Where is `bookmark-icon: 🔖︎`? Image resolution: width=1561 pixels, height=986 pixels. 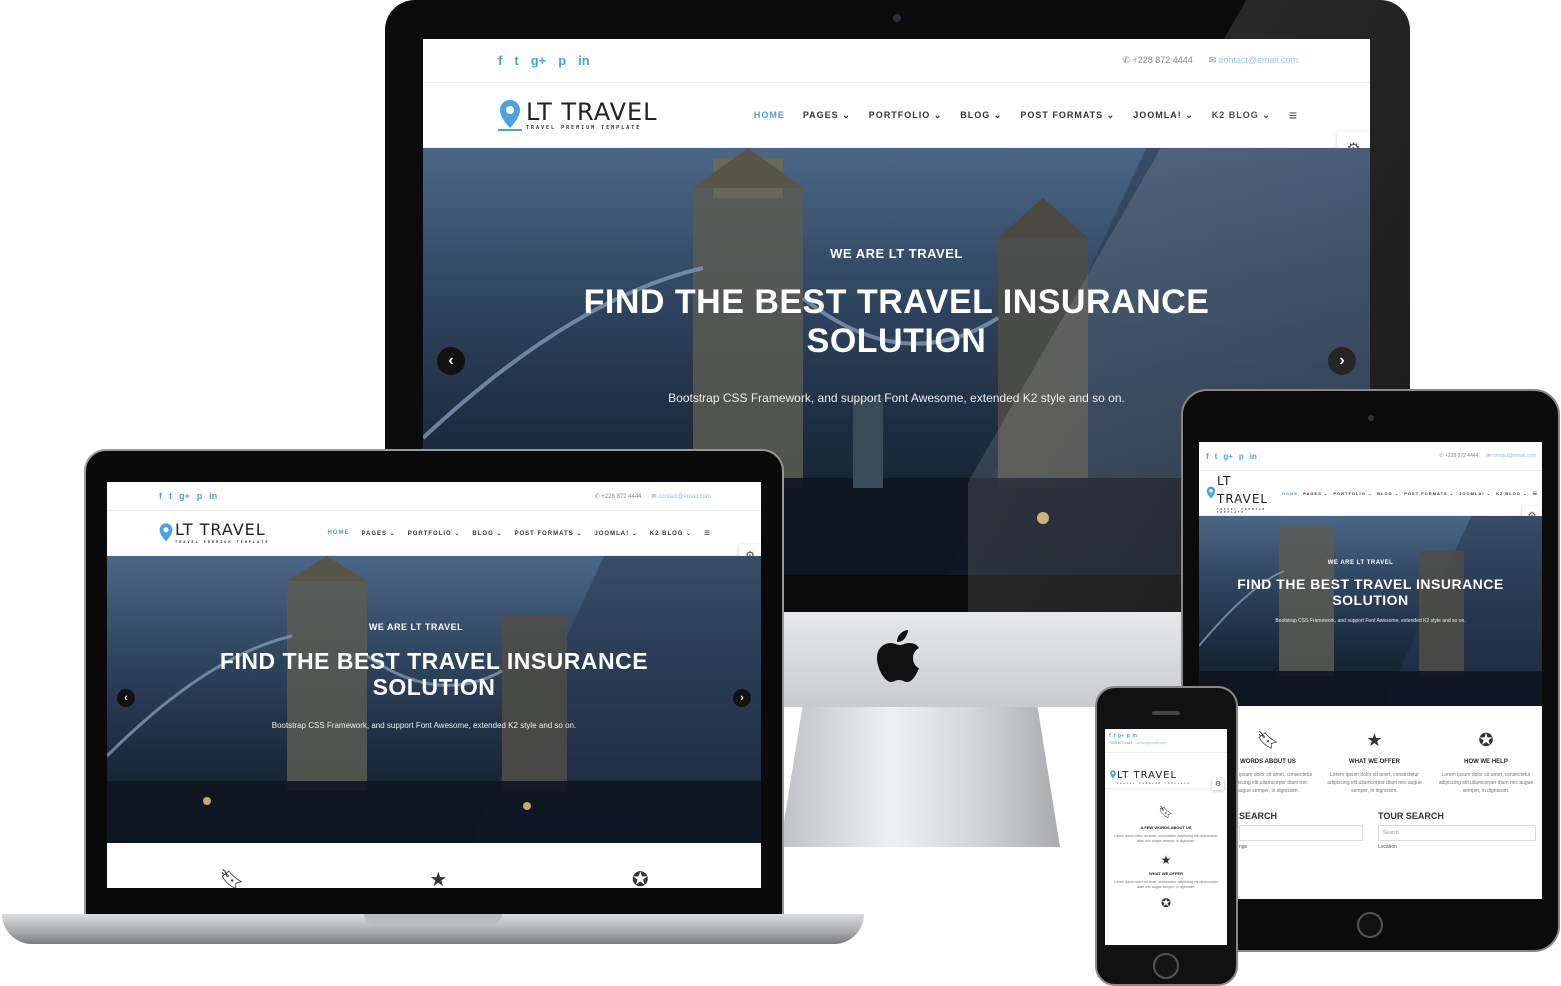
bookmark-icon: 🔖︎ is located at coordinates (1166, 812).